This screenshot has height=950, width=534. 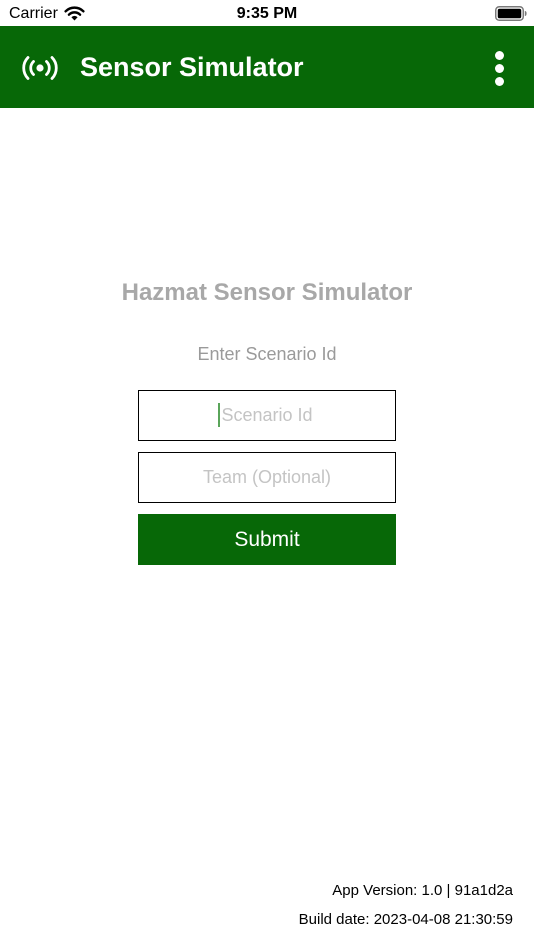 I want to click on broadcast-signal-icon, so click(x=40, y=68).